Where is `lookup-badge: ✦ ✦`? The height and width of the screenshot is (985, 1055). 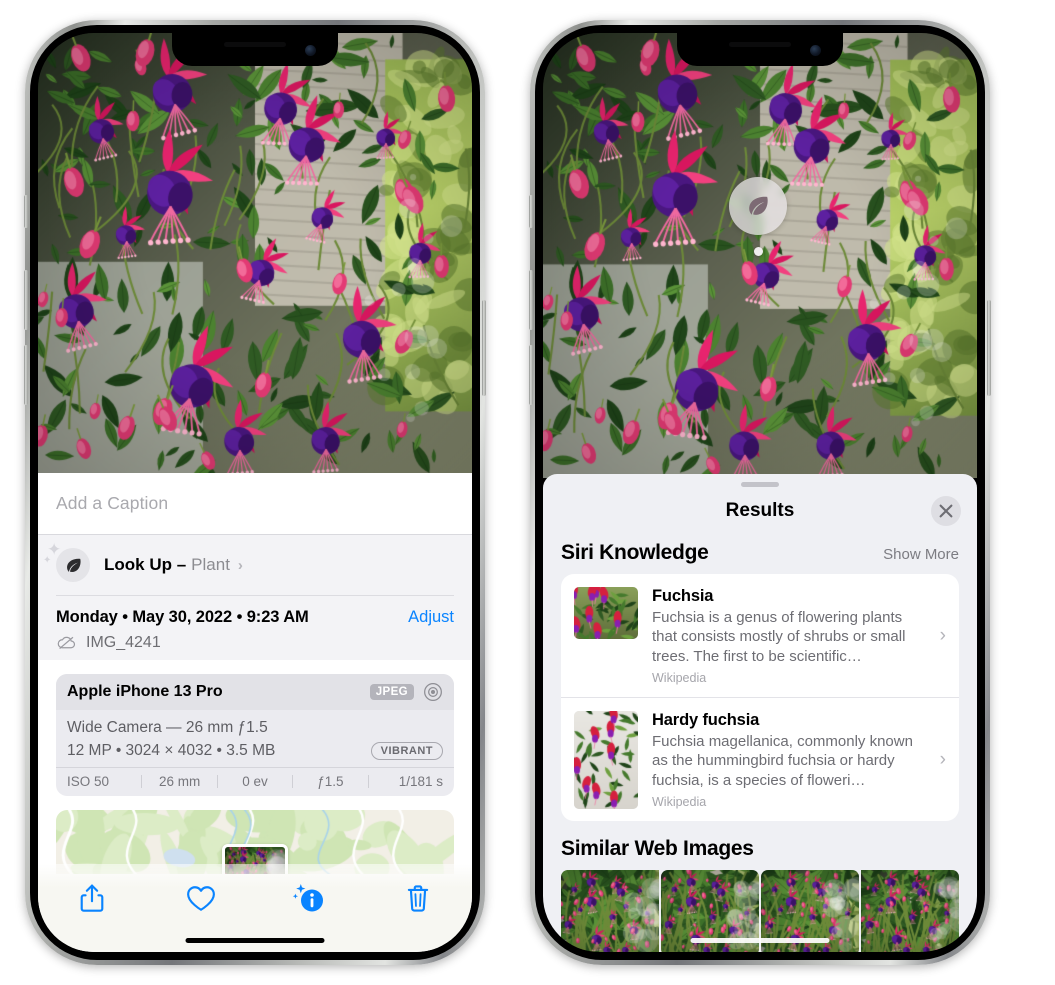 lookup-badge: ✦ ✦ is located at coordinates (66, 561).